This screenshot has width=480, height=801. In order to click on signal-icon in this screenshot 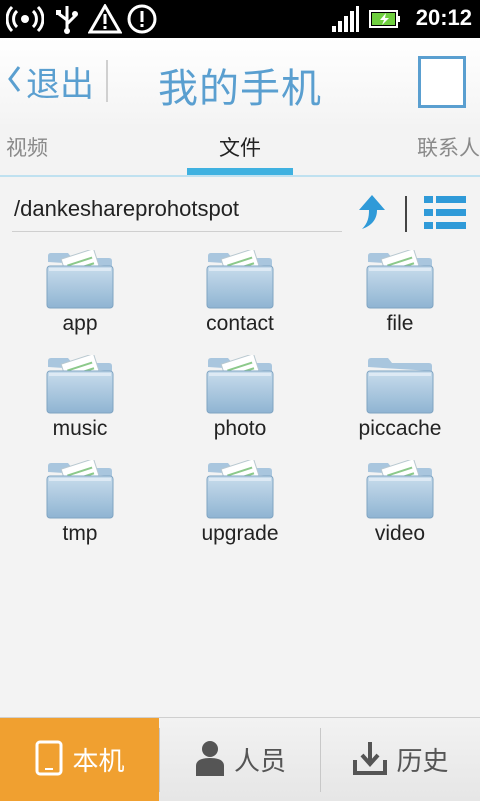, I will do `click(345, 21)`.